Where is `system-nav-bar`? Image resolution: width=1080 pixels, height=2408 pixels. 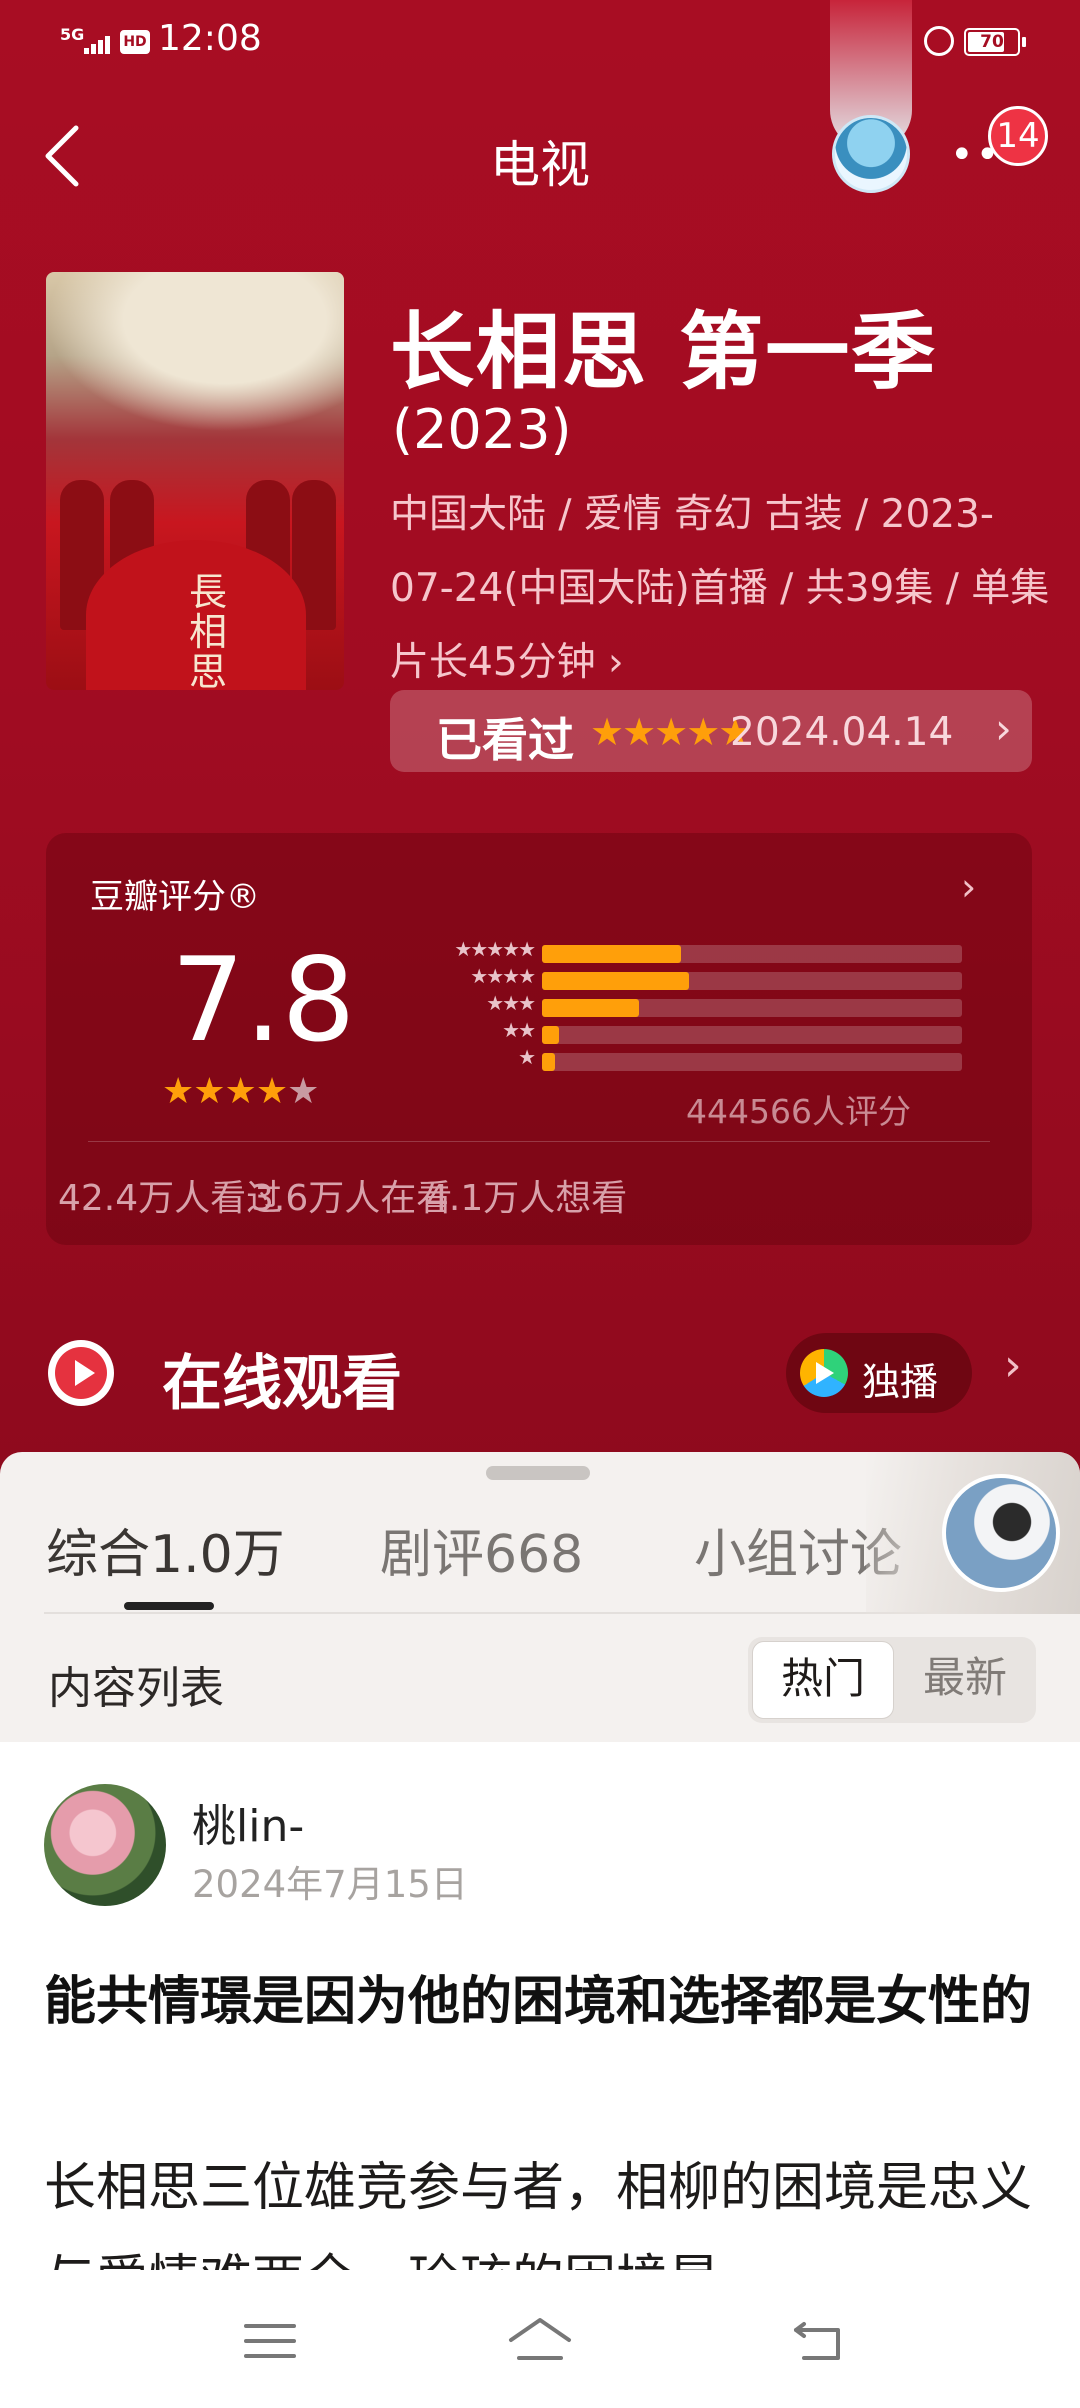
system-nav-bar is located at coordinates (540, 2339).